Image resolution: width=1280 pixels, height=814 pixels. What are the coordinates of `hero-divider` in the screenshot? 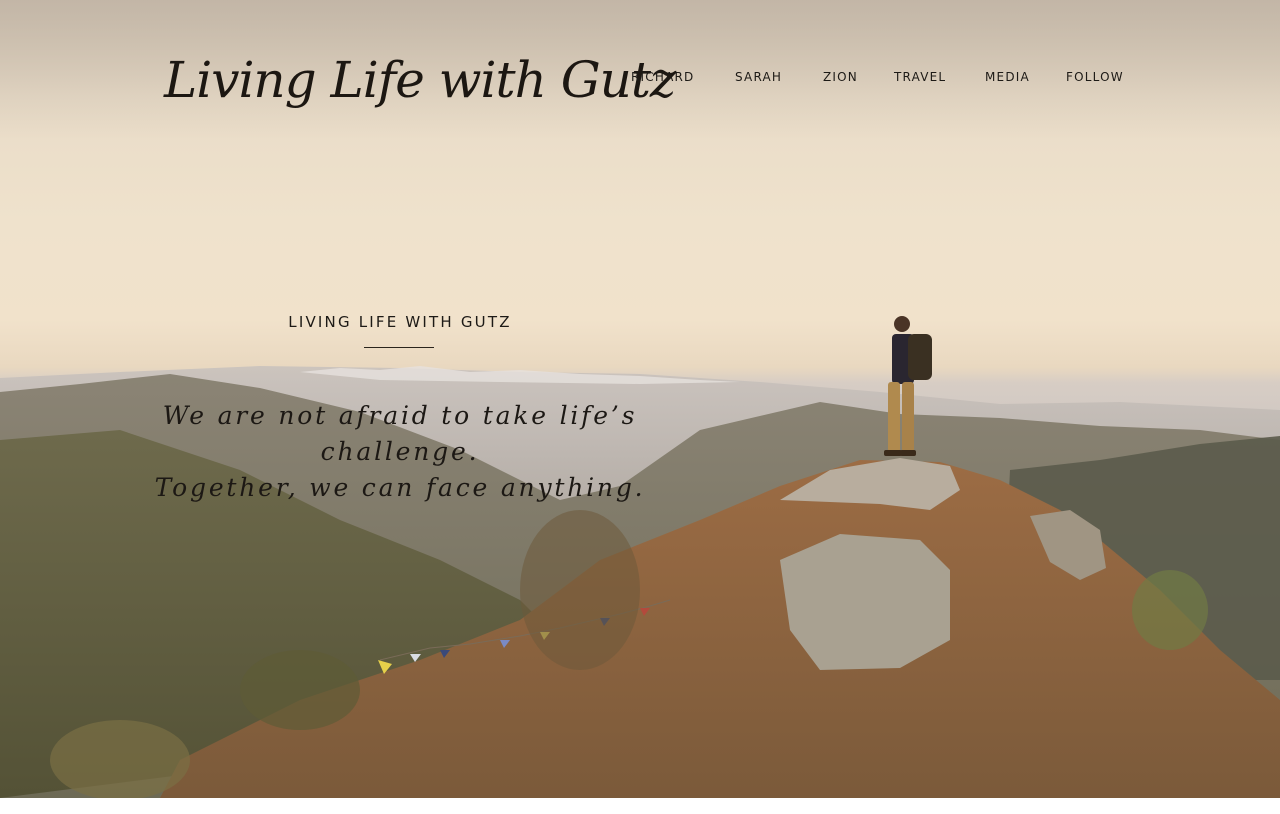 It's located at (399, 347).